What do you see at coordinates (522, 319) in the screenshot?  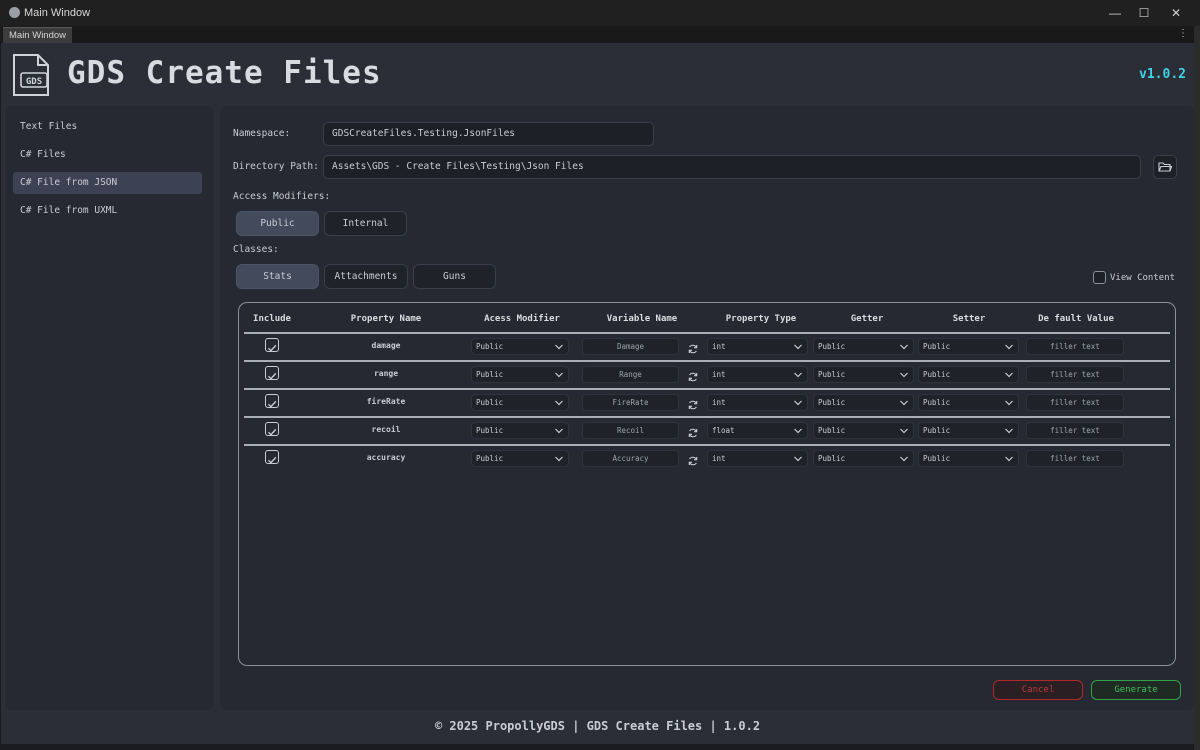 I see `header-access-modifier: Acess Modifier` at bounding box center [522, 319].